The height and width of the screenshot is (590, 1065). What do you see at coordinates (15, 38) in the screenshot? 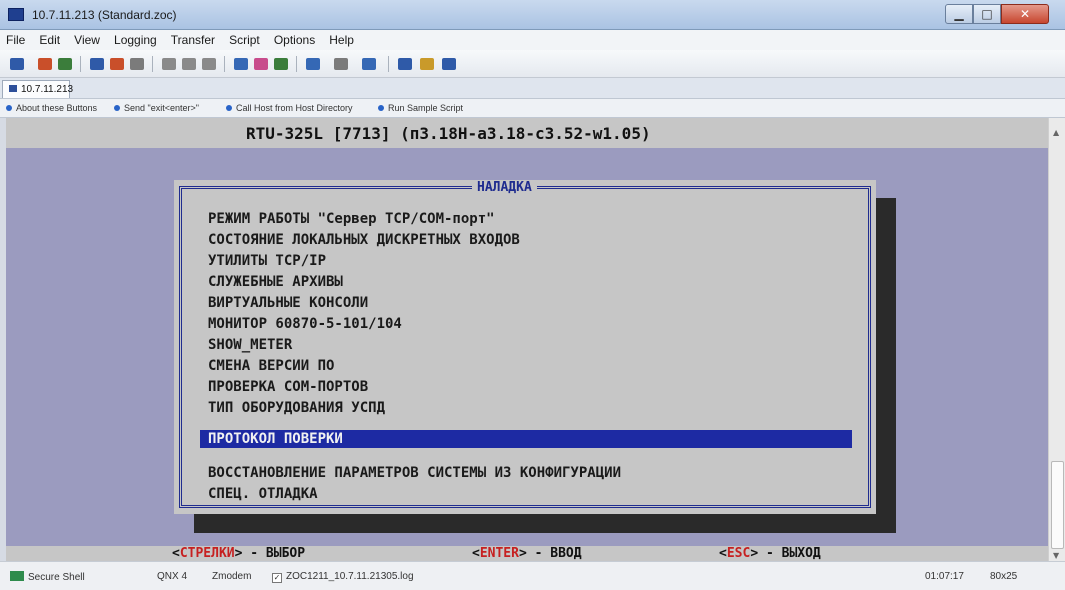
I see `menu-file: File` at bounding box center [15, 38].